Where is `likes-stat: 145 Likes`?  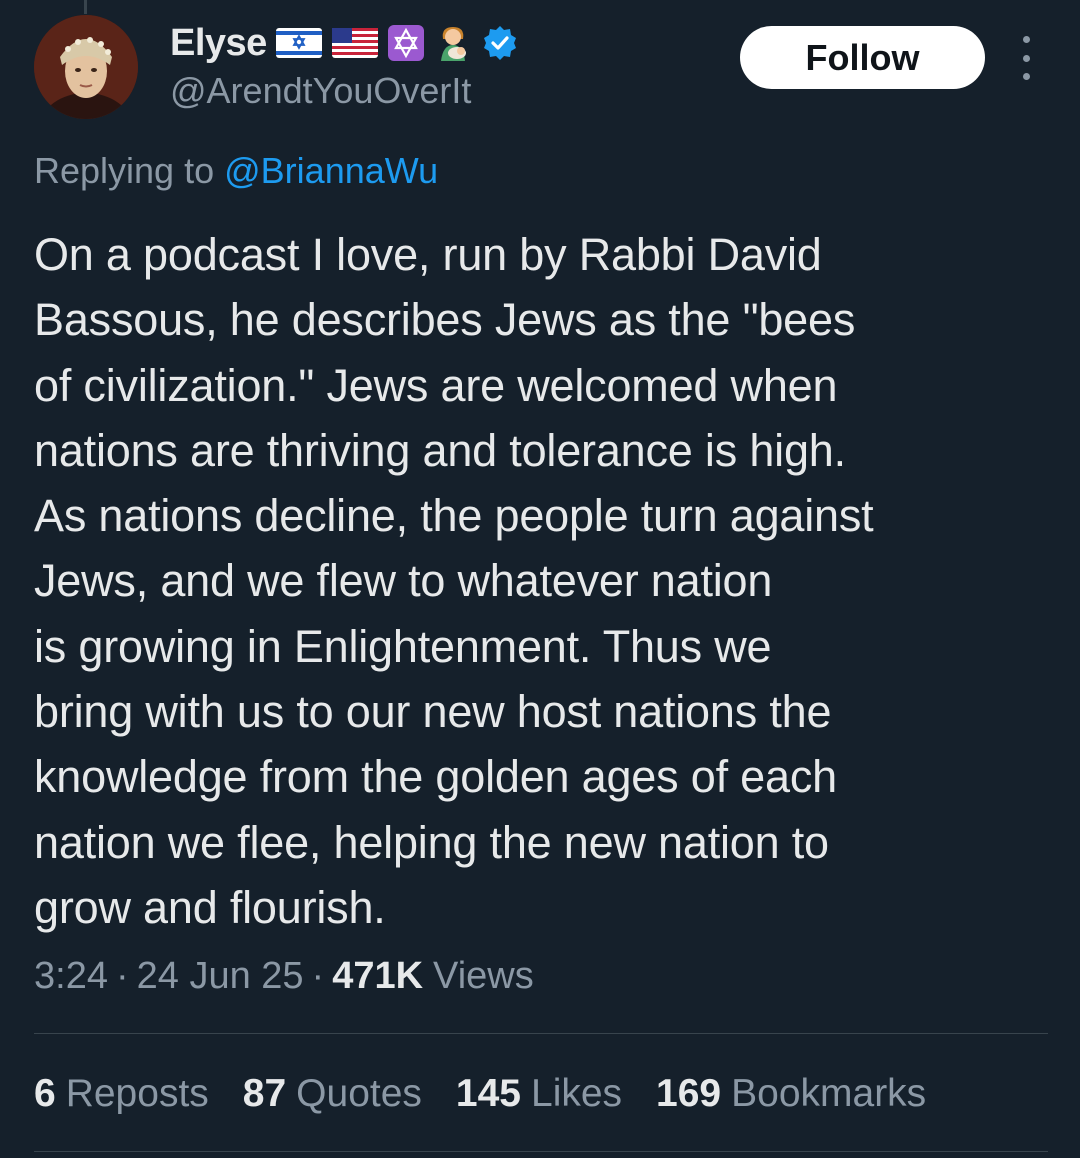
likes-stat: 145 Likes is located at coordinates (539, 1094).